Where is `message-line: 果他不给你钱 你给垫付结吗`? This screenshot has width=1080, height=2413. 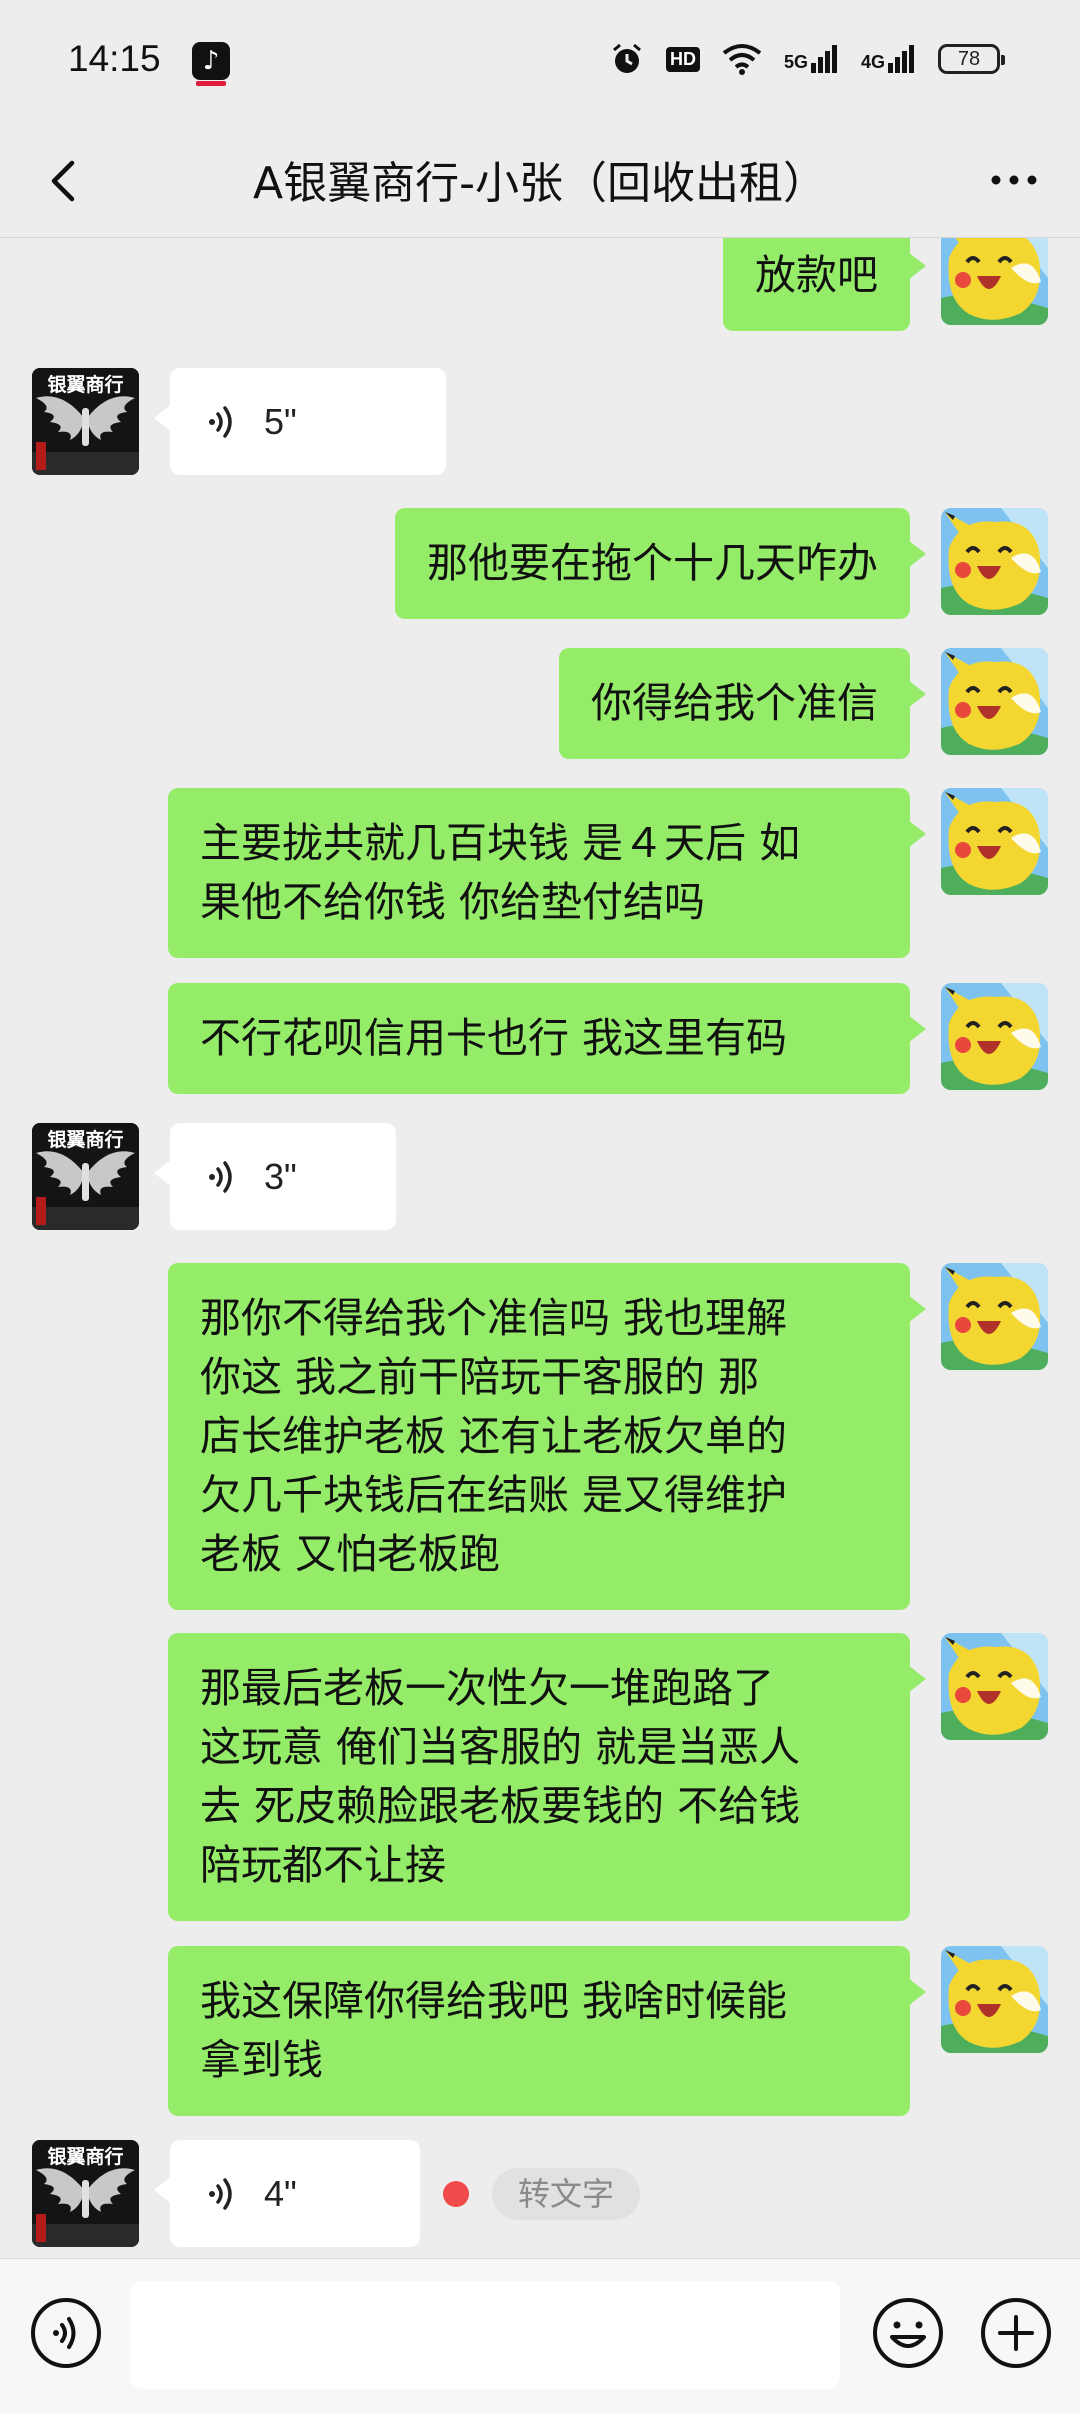
message-line: 果他不给你钱 你给垫付结吗 is located at coordinates (453, 902).